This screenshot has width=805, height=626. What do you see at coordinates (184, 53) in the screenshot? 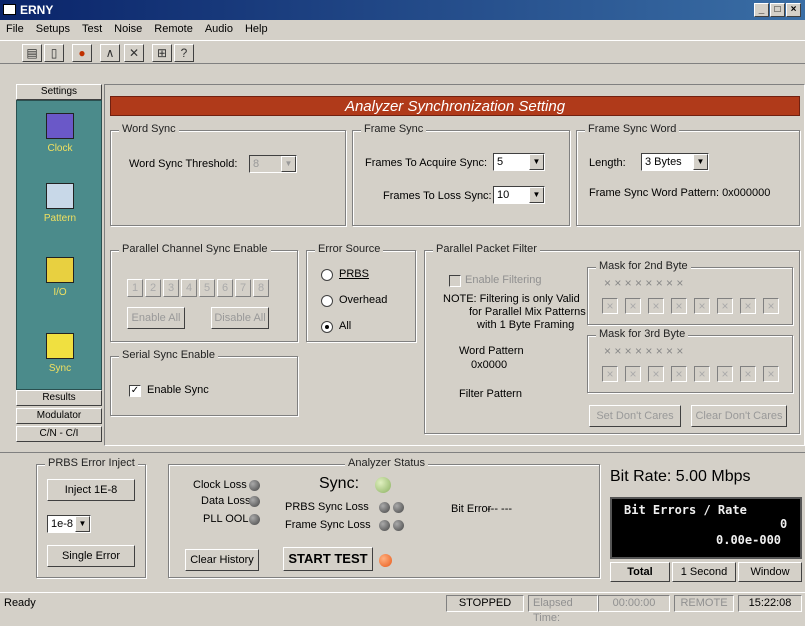
I see `help-icon: ?` at bounding box center [184, 53].